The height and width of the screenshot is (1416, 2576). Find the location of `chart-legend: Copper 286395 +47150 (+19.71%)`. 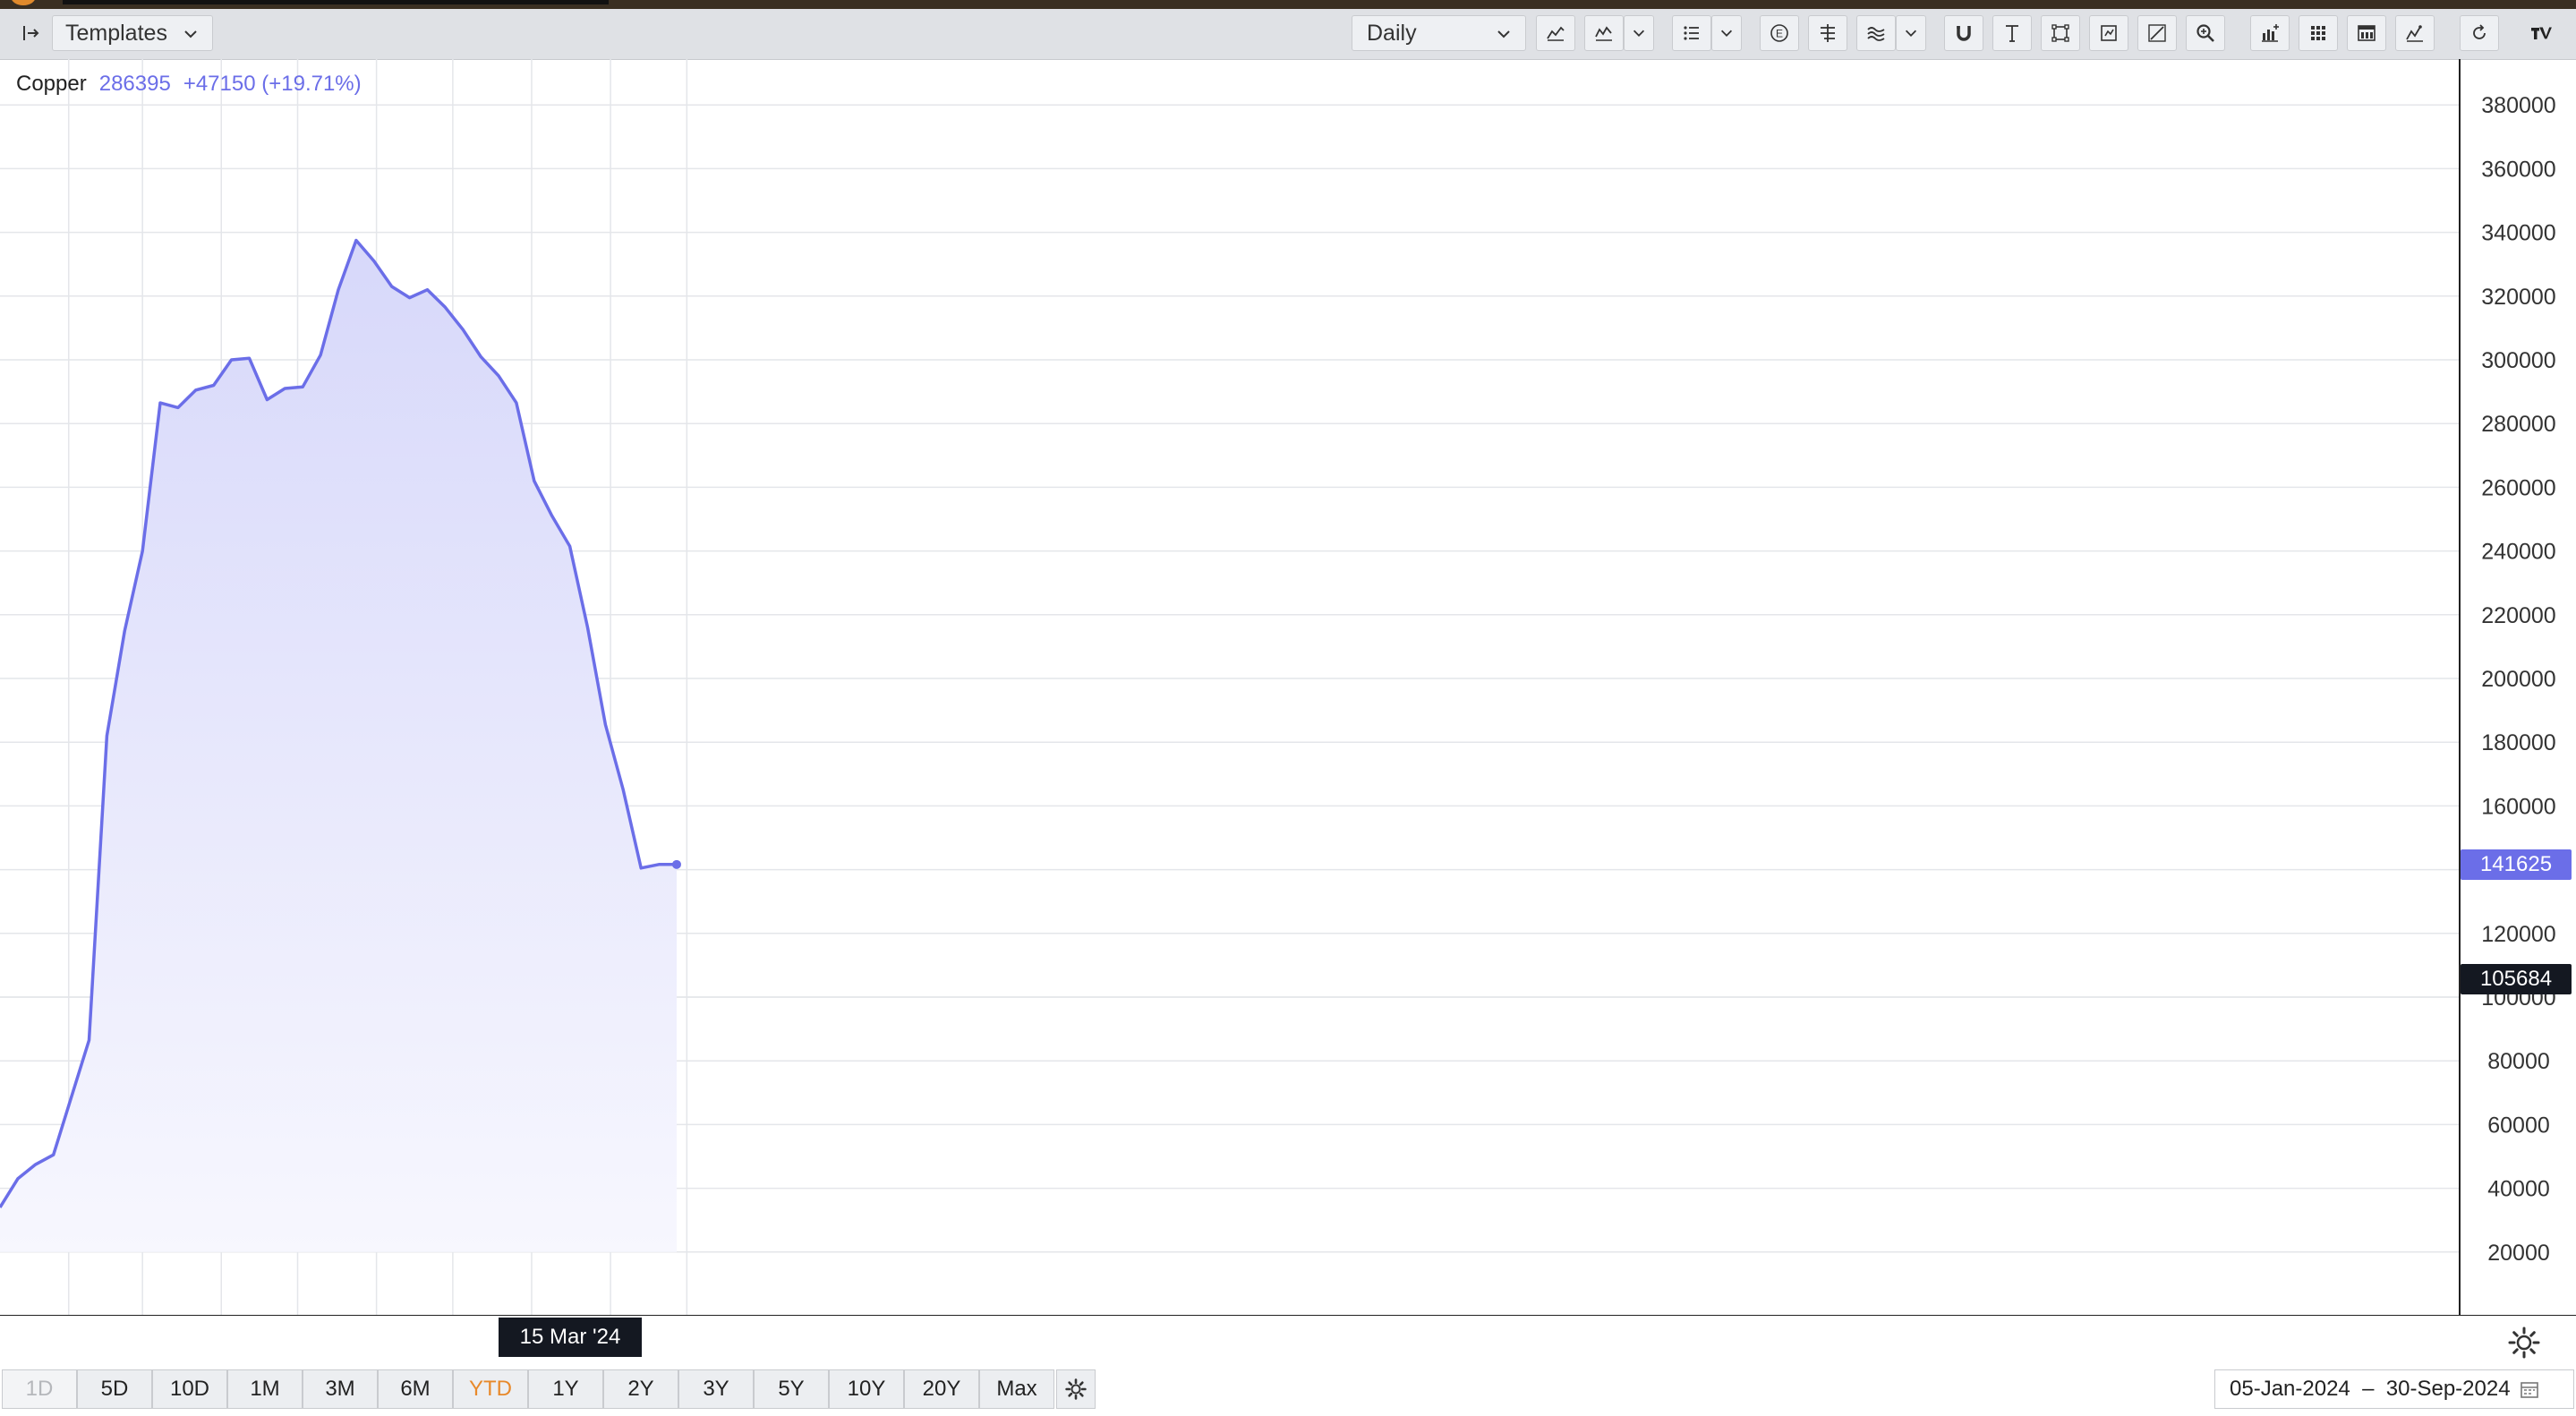

chart-legend: Copper 286395 +47150 (+19.71%) is located at coordinates (189, 84).